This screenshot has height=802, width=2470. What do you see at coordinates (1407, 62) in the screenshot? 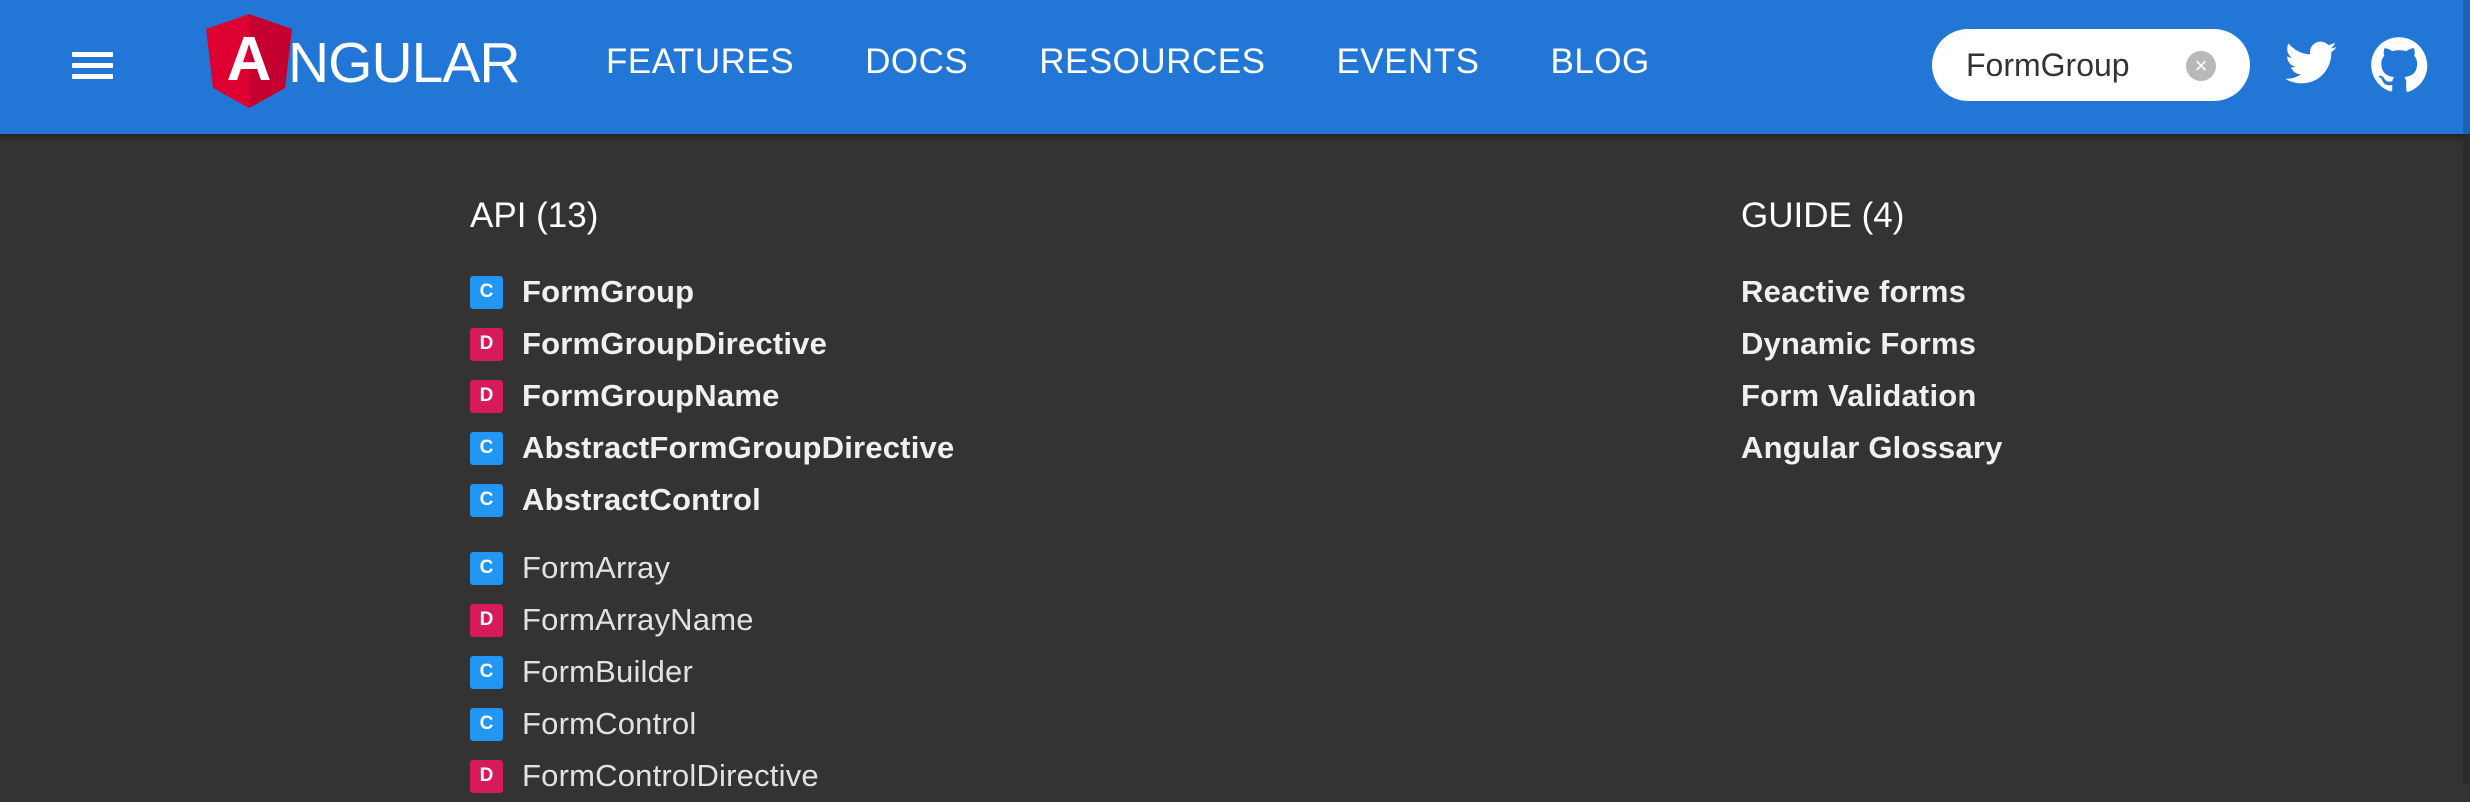
I see `nav-events: EVENTS` at bounding box center [1407, 62].